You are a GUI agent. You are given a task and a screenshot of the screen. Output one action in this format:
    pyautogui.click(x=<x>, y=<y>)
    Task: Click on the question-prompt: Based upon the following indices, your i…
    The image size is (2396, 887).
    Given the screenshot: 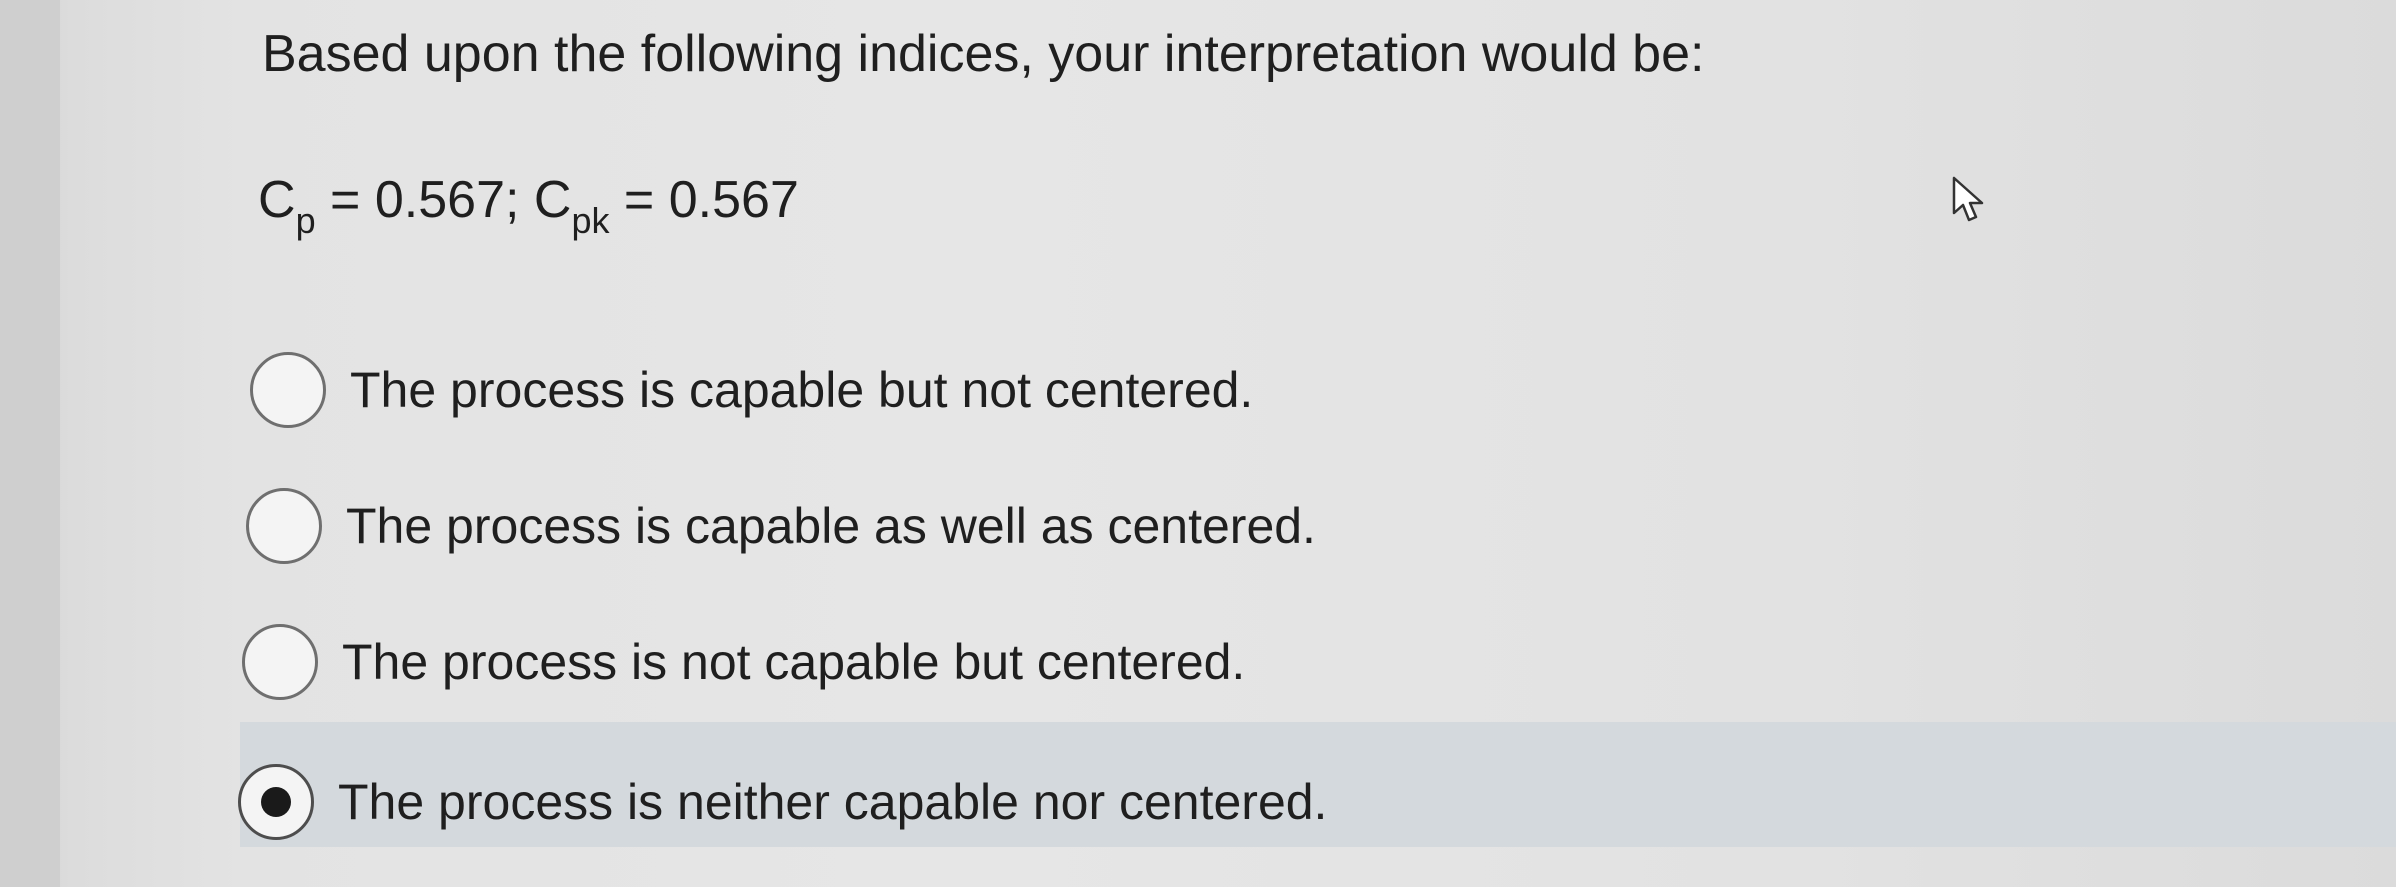 What is the action you would take?
    pyautogui.click(x=983, y=54)
    